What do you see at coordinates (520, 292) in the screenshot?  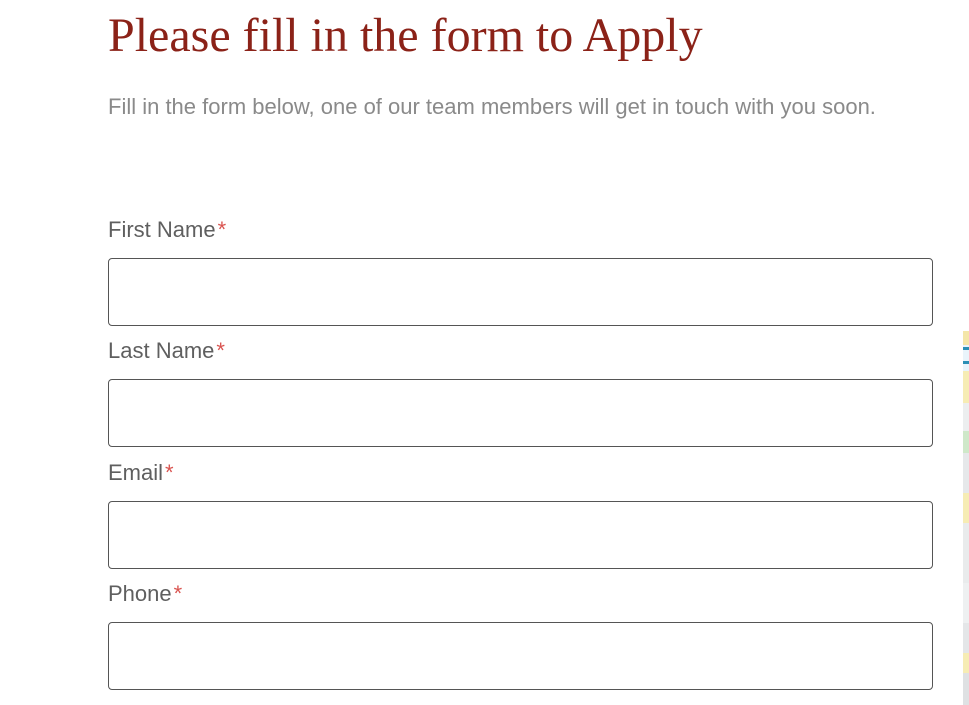 I see `first-name-input` at bounding box center [520, 292].